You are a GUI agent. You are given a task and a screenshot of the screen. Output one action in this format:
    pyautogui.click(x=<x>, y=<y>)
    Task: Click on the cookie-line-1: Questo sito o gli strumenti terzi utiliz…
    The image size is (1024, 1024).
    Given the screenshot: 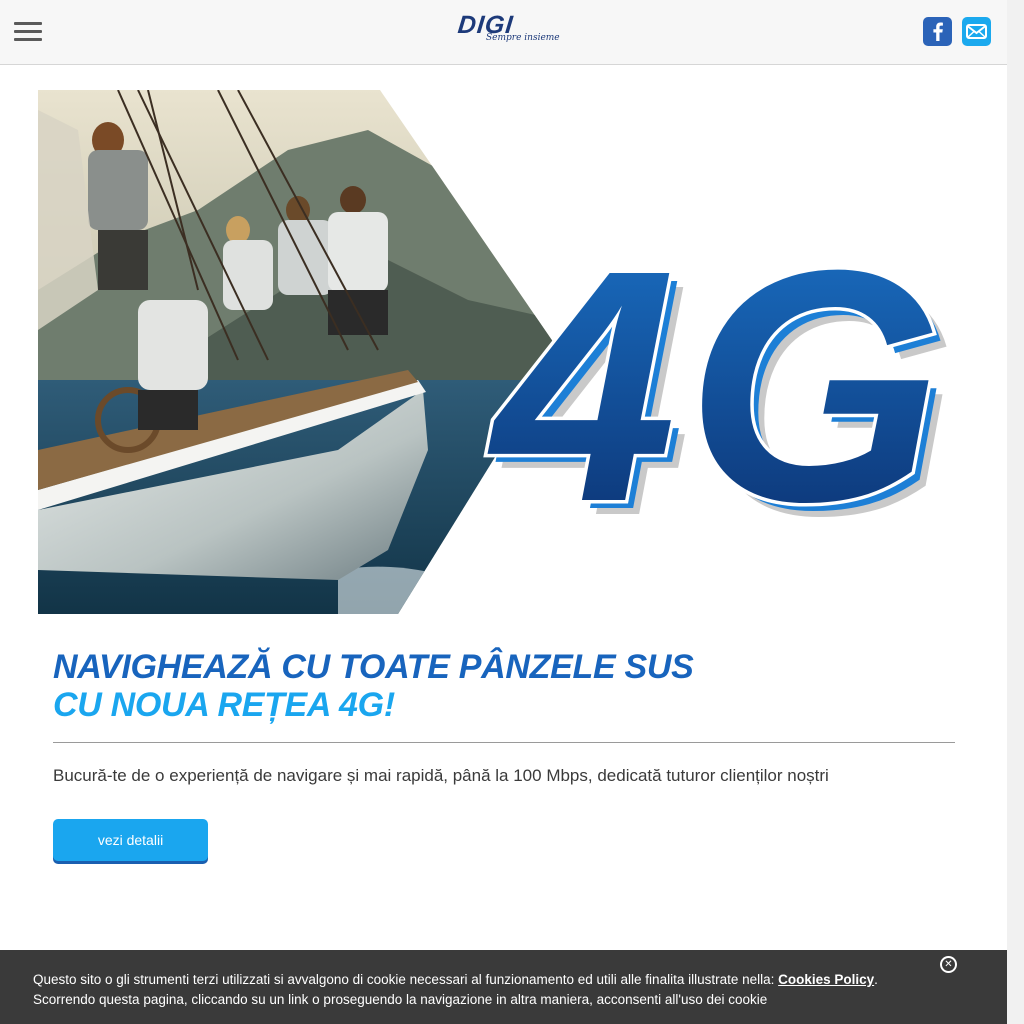 What is the action you would take?
    pyautogui.click(x=406, y=979)
    